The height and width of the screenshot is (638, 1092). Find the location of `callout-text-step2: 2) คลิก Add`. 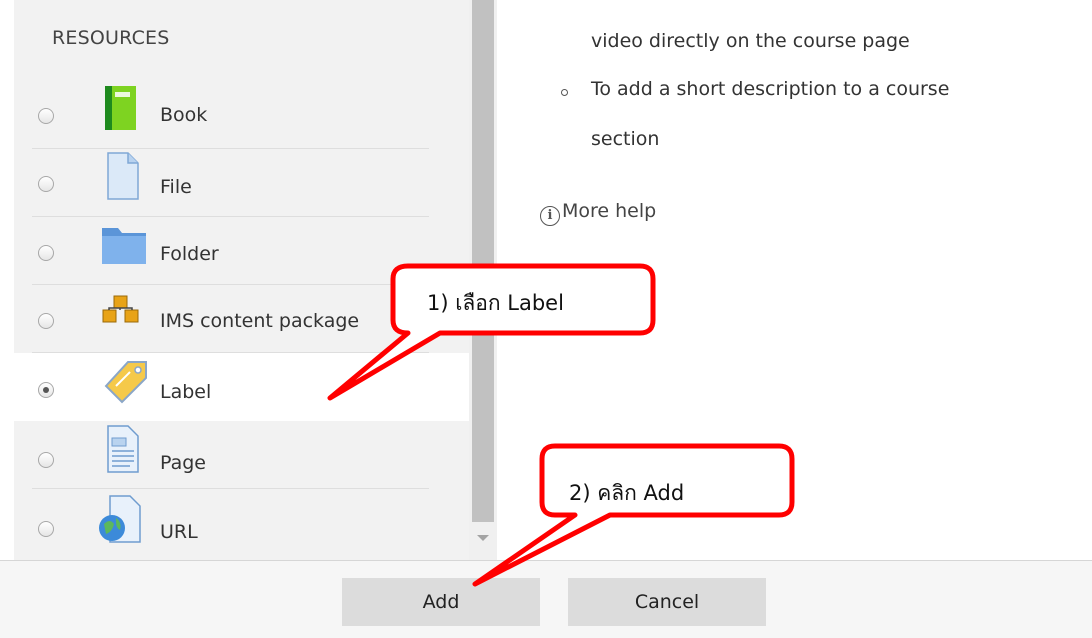

callout-text-step2: 2) คลิก Add is located at coordinates (627, 493).